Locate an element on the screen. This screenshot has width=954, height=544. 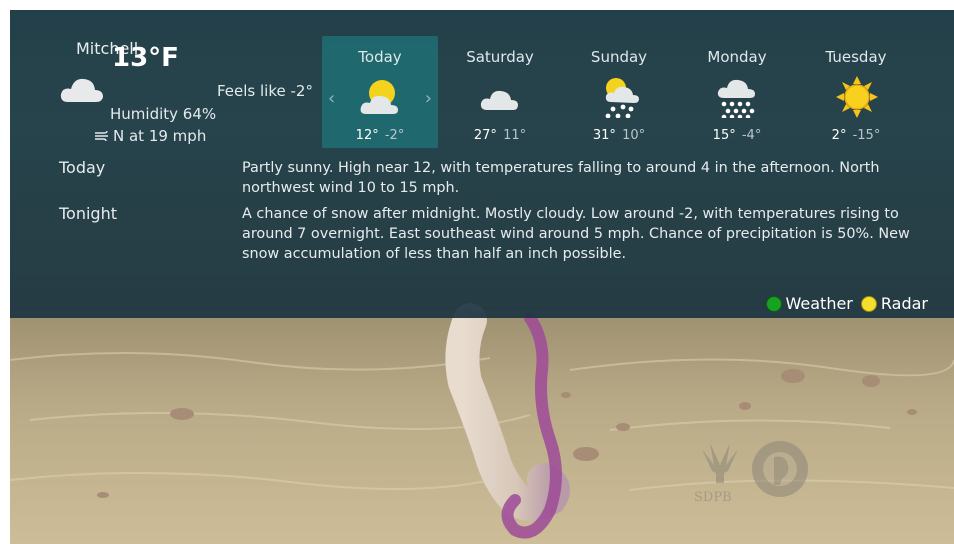
detail-label-tonight: Tonight is located at coordinates (88, 213).